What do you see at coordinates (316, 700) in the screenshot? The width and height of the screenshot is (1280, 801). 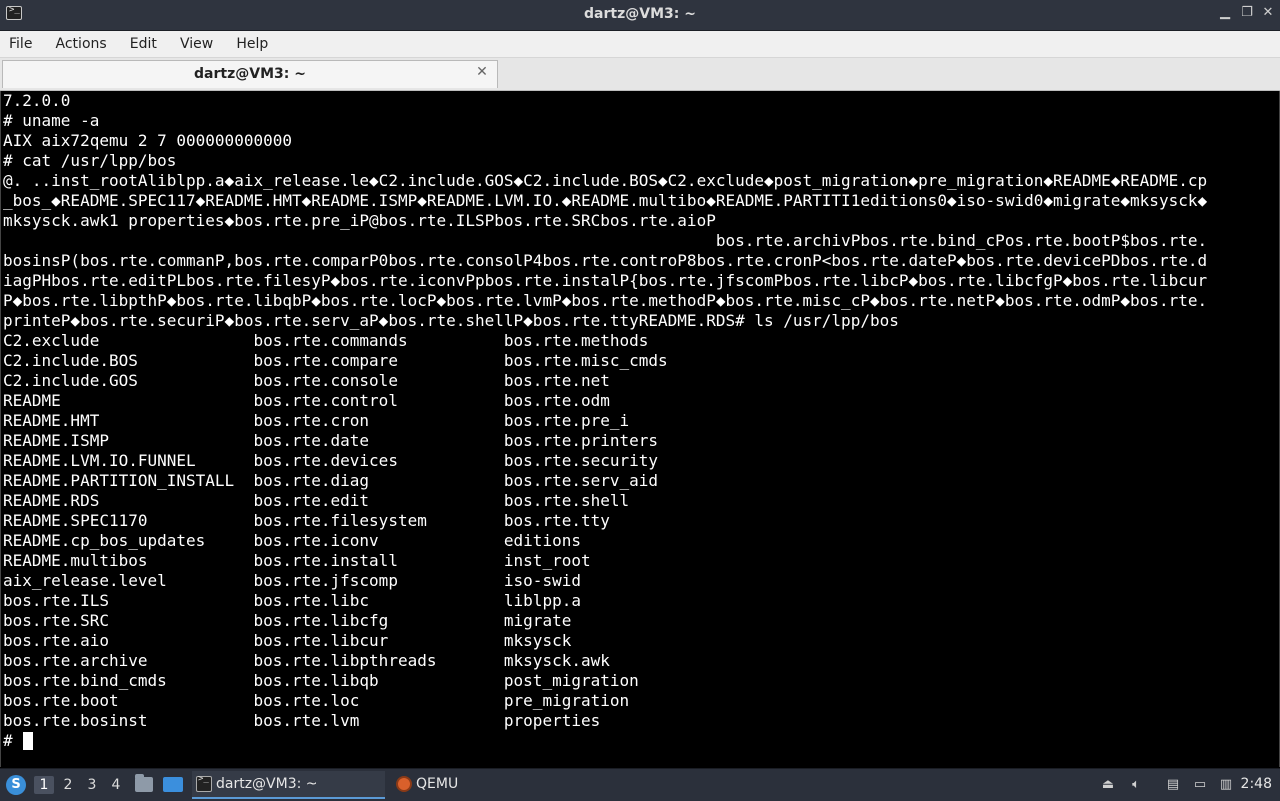 I see `terminal-line: bos.rte.boot bos.rte.loc pre_migration` at bounding box center [316, 700].